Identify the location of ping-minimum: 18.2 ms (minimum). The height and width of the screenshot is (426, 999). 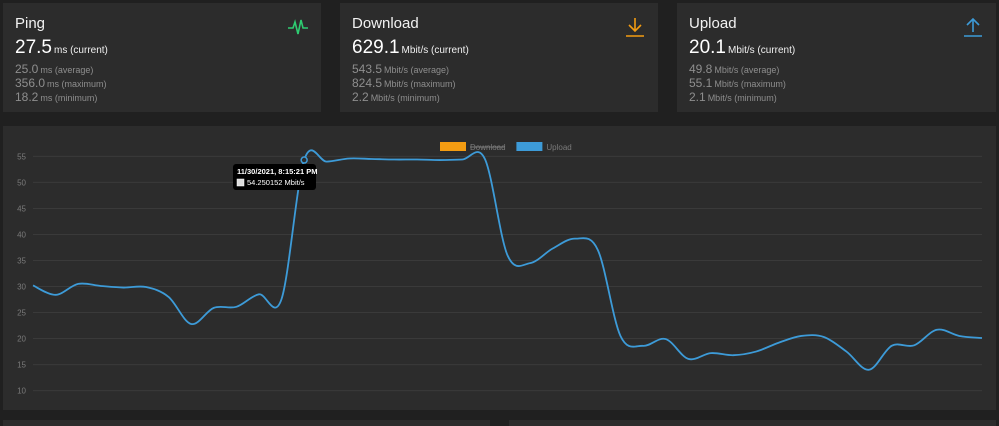
(56, 97).